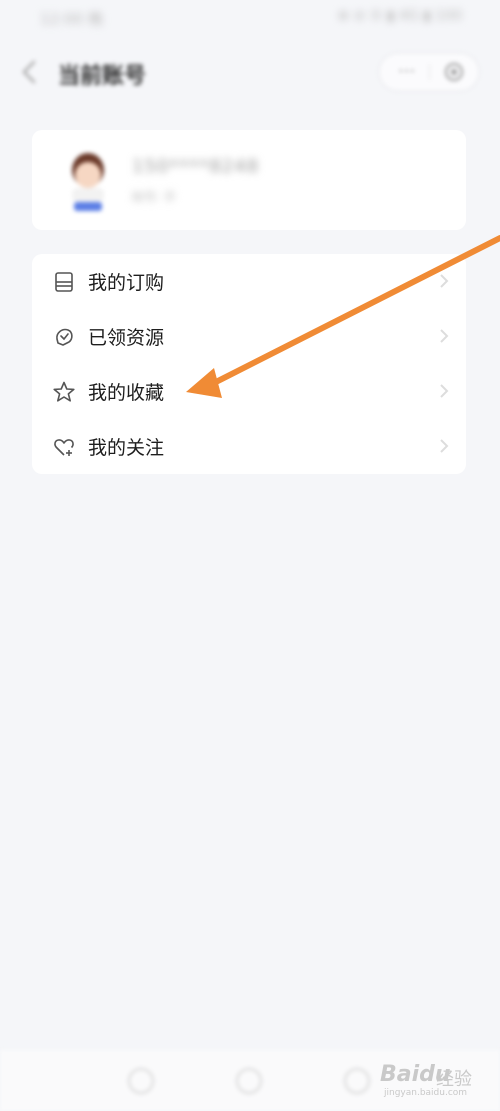 This screenshot has height=1111, width=500. What do you see at coordinates (102, 76) in the screenshot?
I see `page-title: 当前账号` at bounding box center [102, 76].